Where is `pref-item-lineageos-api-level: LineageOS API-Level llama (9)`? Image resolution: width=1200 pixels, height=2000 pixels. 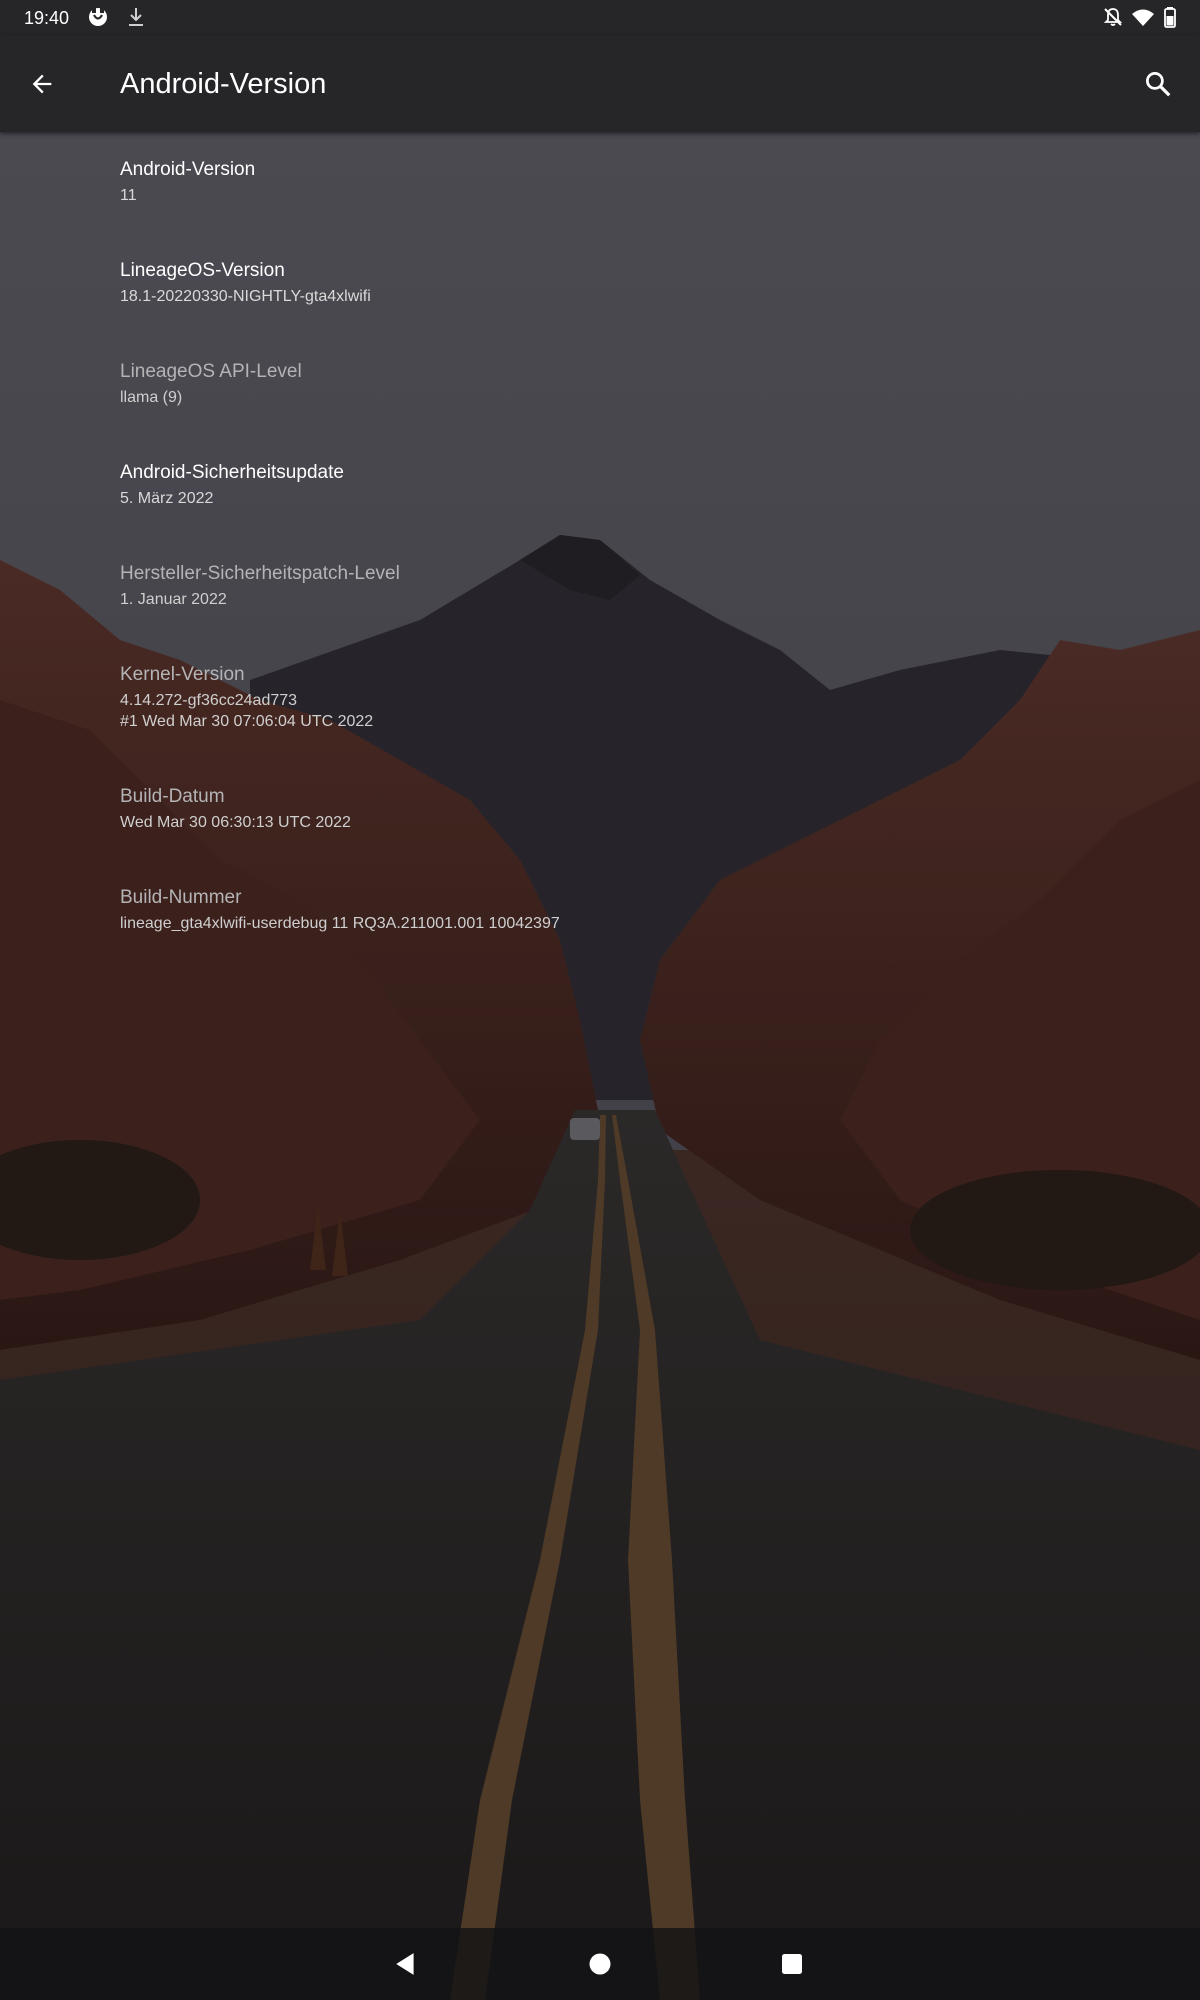 pref-item-lineageos-api-level: LineageOS API-Level llama (9) is located at coordinates (600, 384).